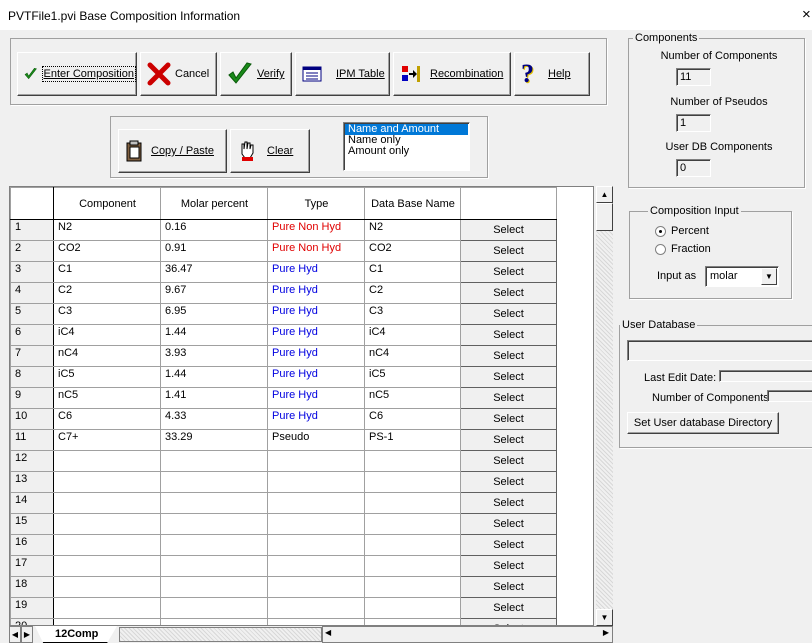 The width and height of the screenshot is (812, 643). What do you see at coordinates (467, 634) in the screenshot?
I see `grid-horizontal-scrollbar: ◀ ▶` at bounding box center [467, 634].